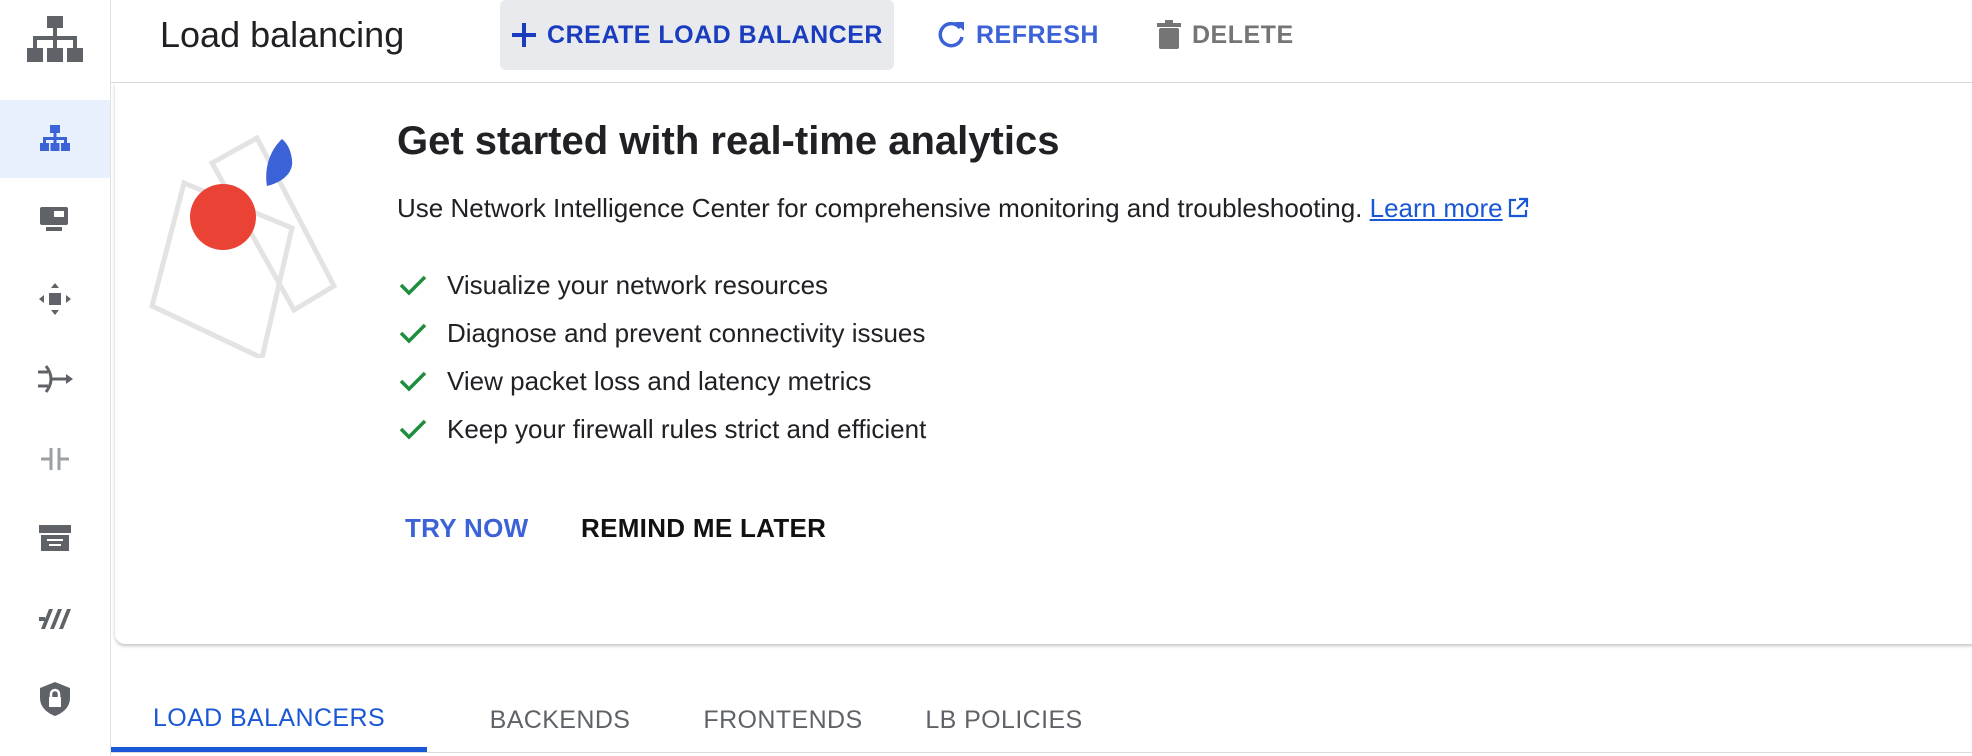  Describe the element at coordinates (1004, 720) in the screenshot. I see `tab-lb-policies: LB POLICIES` at that location.